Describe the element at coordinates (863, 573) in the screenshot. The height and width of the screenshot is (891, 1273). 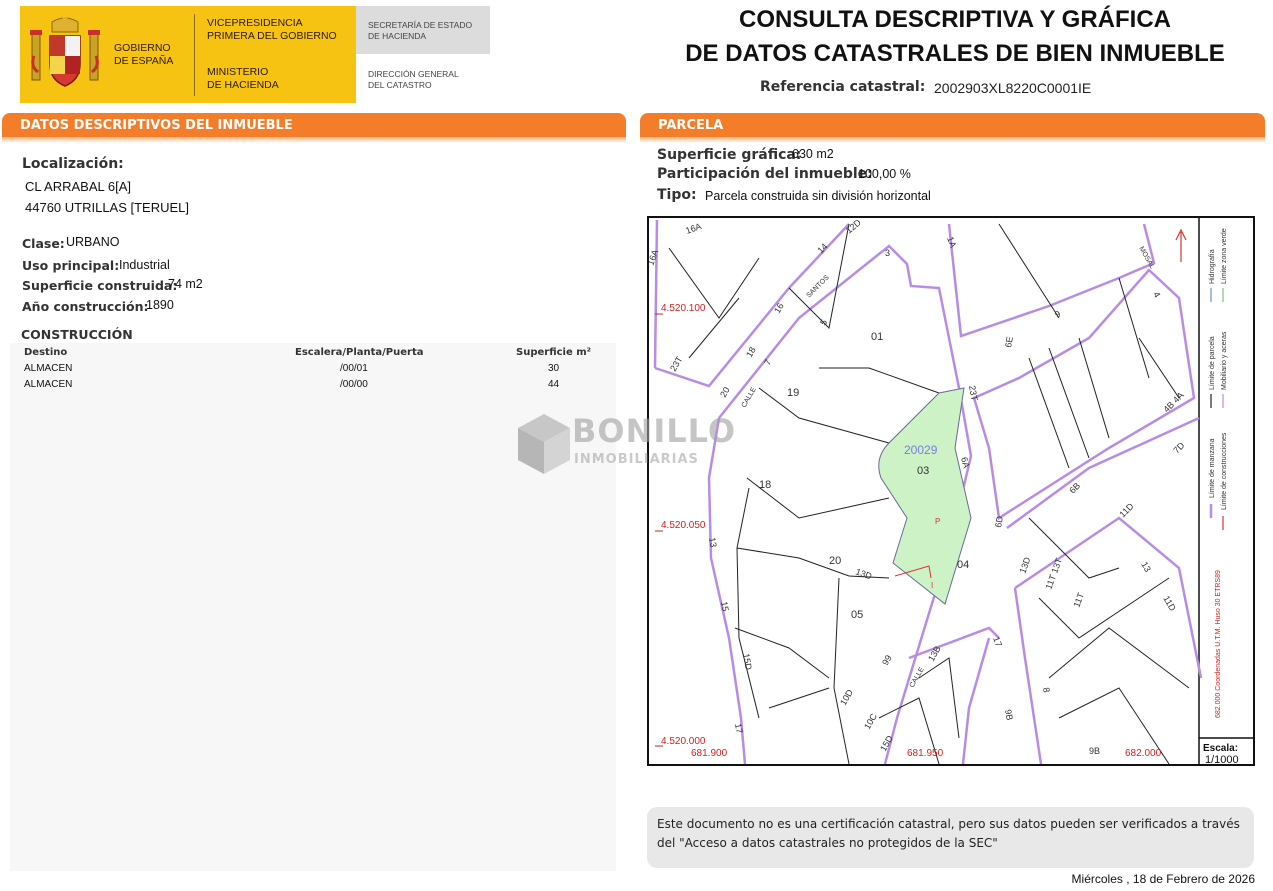
I see `map-label: 13D` at that location.